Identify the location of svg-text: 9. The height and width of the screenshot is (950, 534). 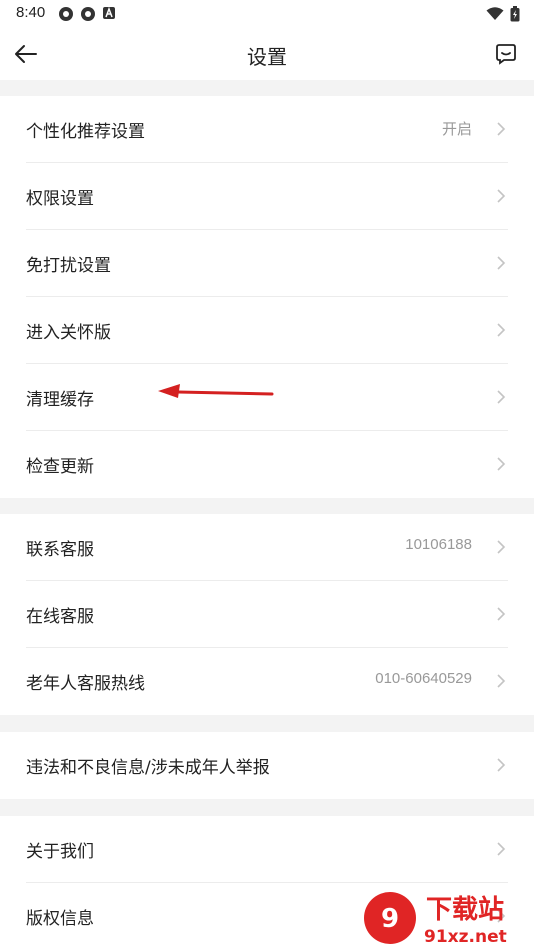
(390, 919).